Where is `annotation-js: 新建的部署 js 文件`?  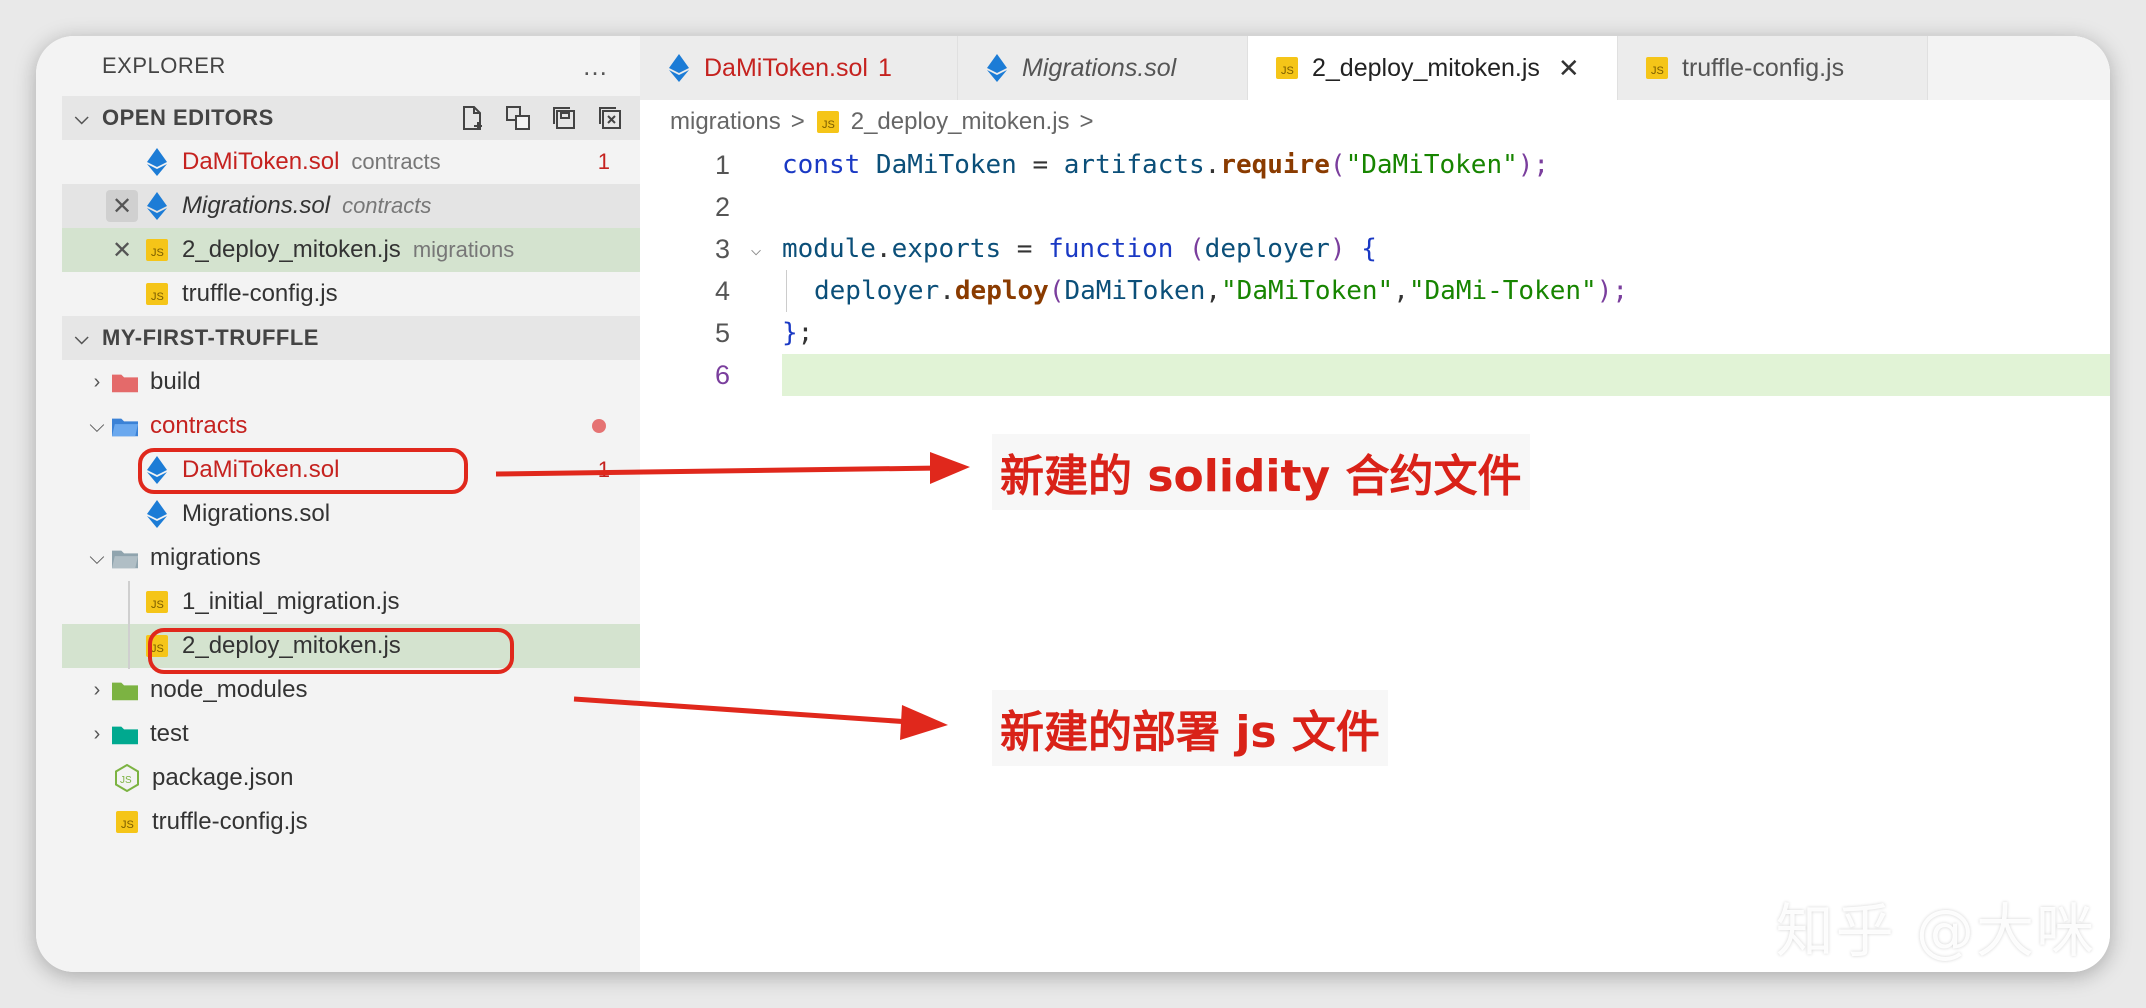 annotation-js: 新建的部署 js 文件 is located at coordinates (1190, 728).